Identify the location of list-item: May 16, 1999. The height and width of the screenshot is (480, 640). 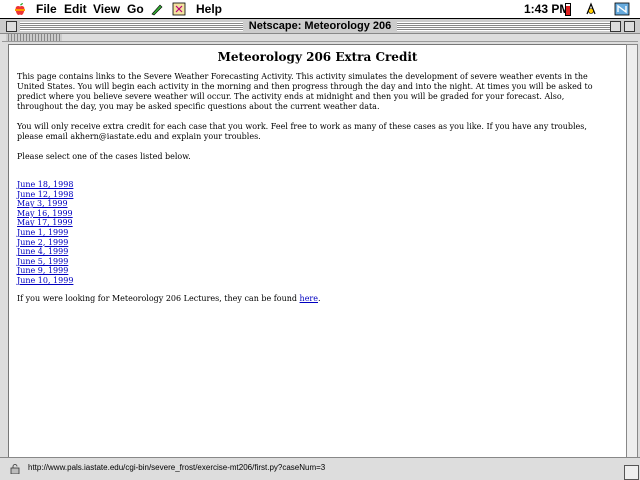
(321, 214).